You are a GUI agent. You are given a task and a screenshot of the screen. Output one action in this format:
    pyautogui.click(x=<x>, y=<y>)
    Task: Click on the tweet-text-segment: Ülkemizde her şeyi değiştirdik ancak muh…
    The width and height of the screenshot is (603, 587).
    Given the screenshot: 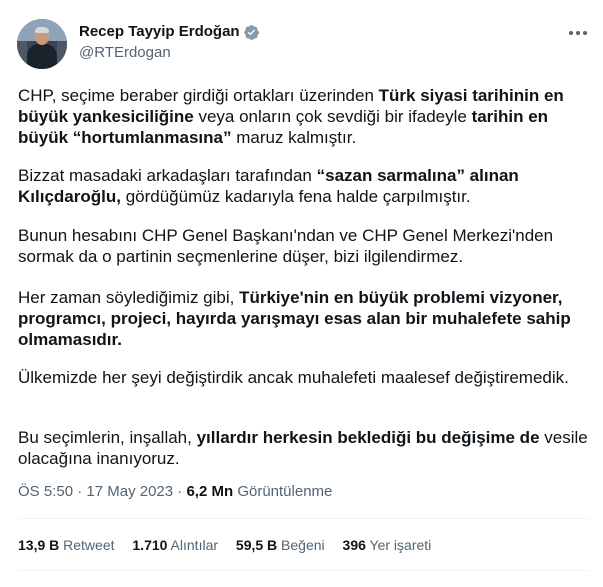 What is the action you would take?
    pyautogui.click(x=293, y=377)
    